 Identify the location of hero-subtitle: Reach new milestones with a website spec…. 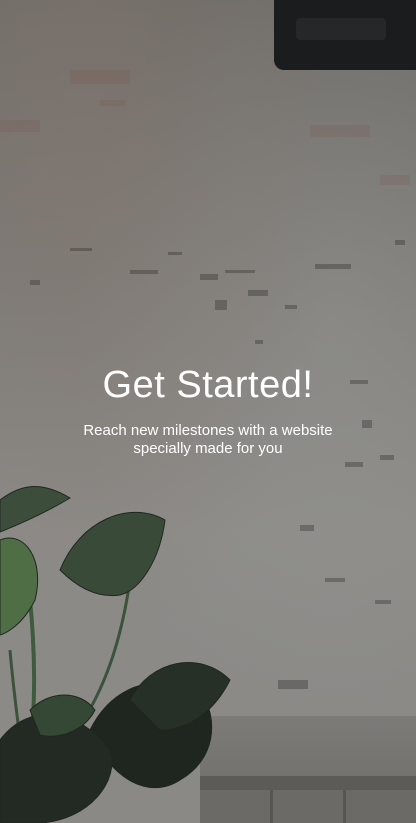
(208, 440).